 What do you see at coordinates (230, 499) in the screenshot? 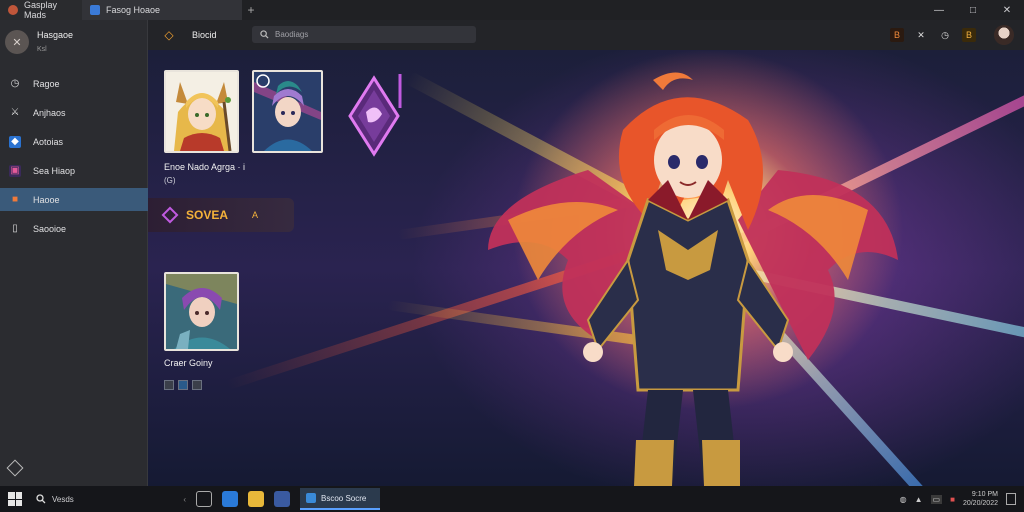
I see `edge-icon` at bounding box center [230, 499].